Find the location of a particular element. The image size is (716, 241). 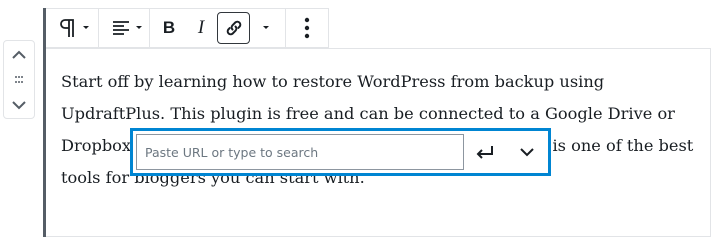

italic-icon: I is located at coordinates (201, 27).